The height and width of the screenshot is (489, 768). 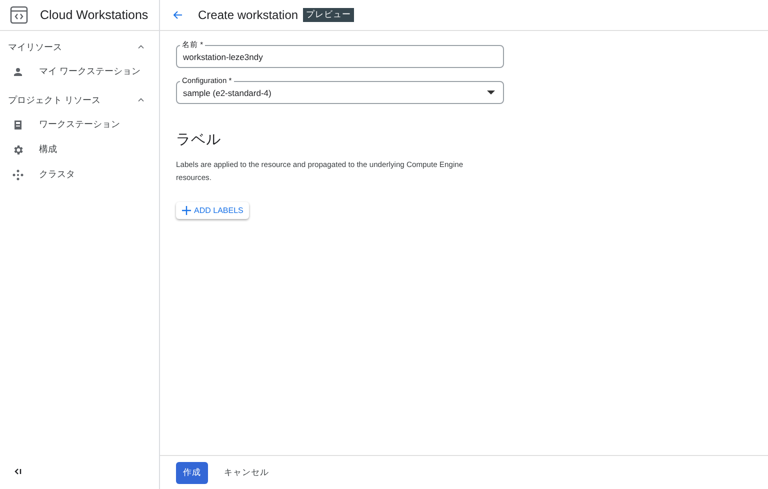 What do you see at coordinates (223, 57) in the screenshot?
I see `field-value: workstation-leze3ndy` at bounding box center [223, 57].